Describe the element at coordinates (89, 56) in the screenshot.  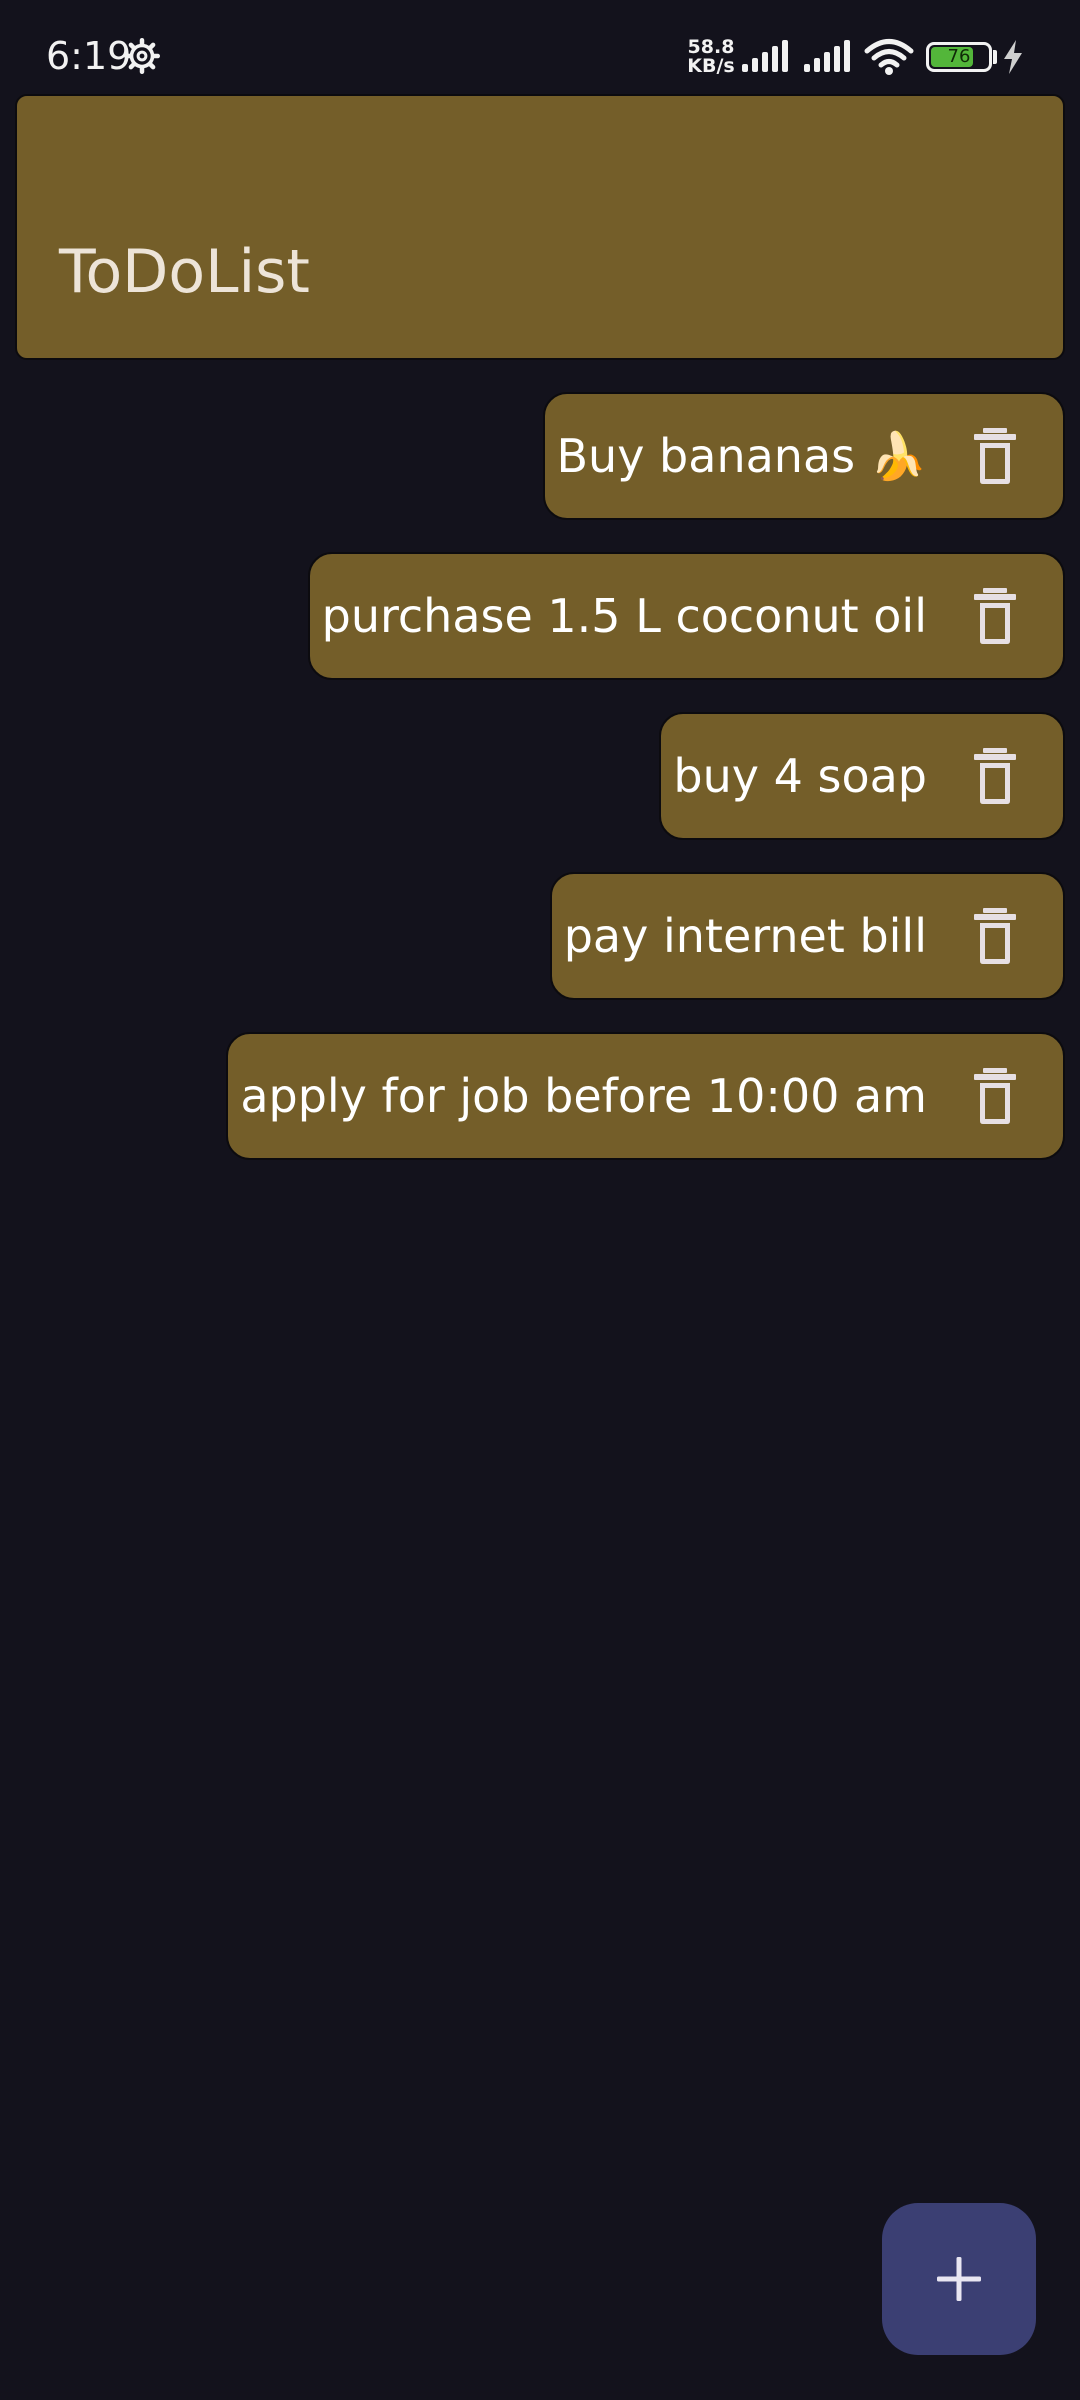
I see `status-time: 6:19` at that location.